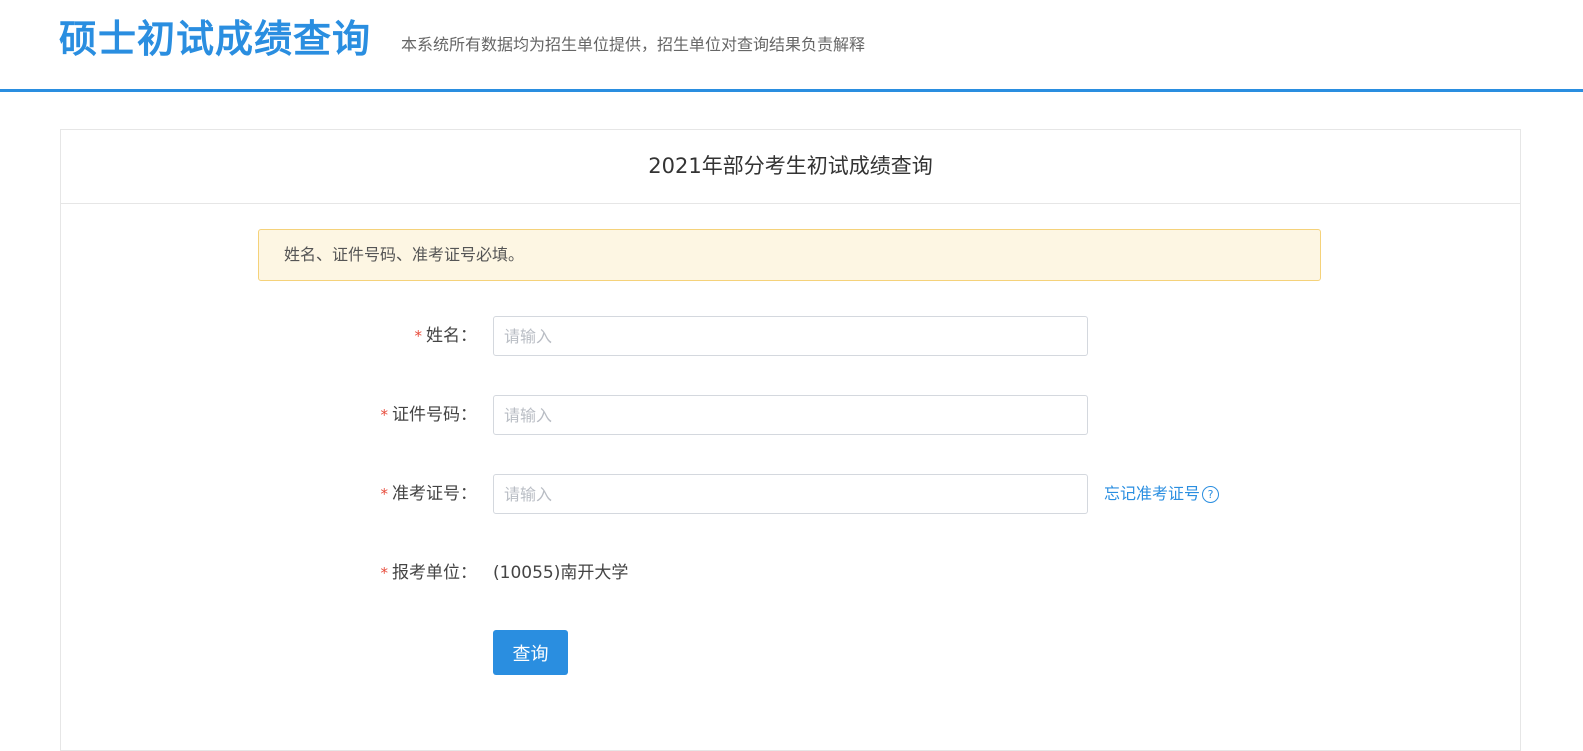 This screenshot has height=751, width=1583. I want to click on exam-number-input, so click(790, 494).